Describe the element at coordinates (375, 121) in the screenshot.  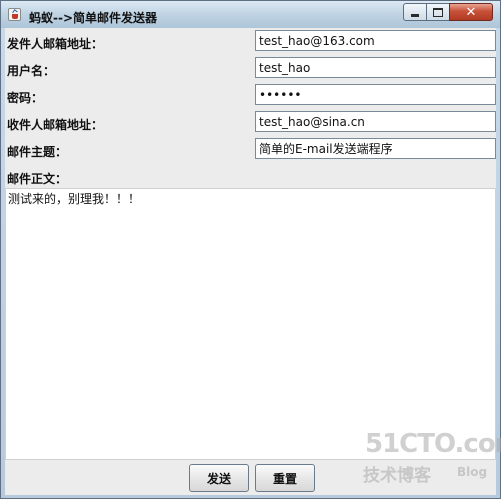
I see `recipient-email-field` at that location.